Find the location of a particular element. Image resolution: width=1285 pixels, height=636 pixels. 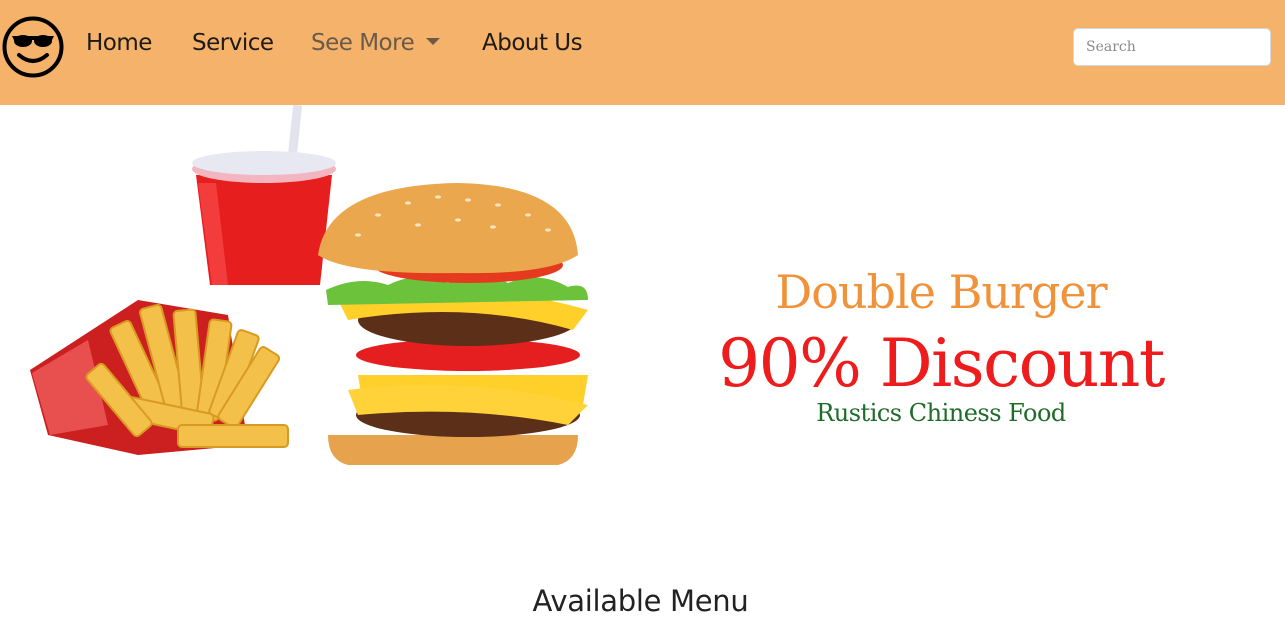

nav-home-link: Home is located at coordinates (119, 43).